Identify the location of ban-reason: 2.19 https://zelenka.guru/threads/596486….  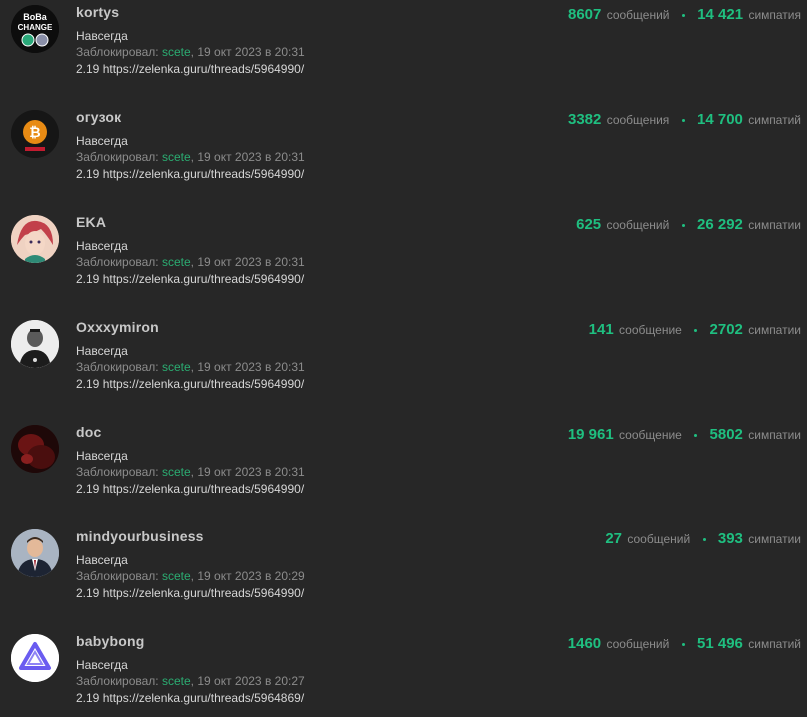
(190, 698).